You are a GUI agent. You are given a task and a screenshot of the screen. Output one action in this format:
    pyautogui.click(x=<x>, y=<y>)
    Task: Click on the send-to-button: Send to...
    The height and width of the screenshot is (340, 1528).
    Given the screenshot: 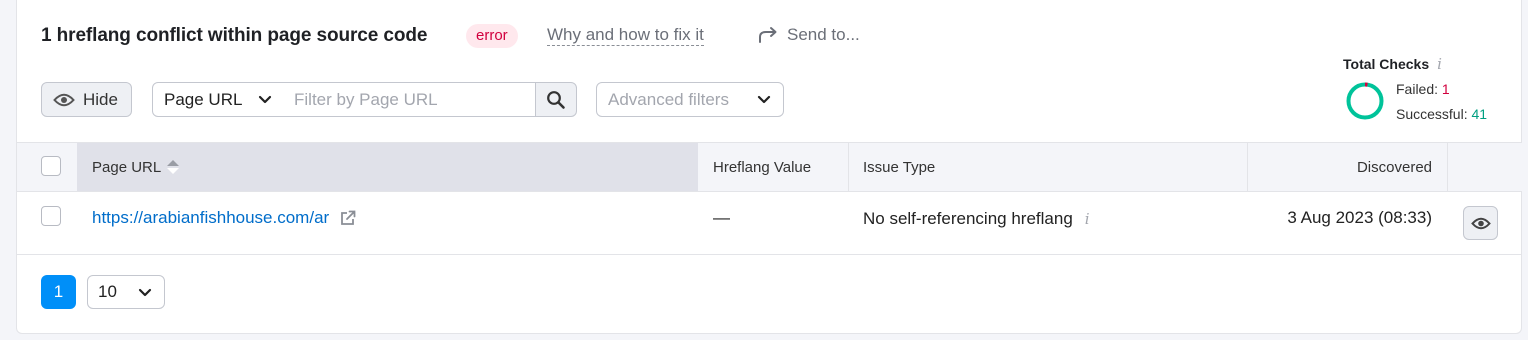 What is the action you would take?
    pyautogui.click(x=808, y=35)
    